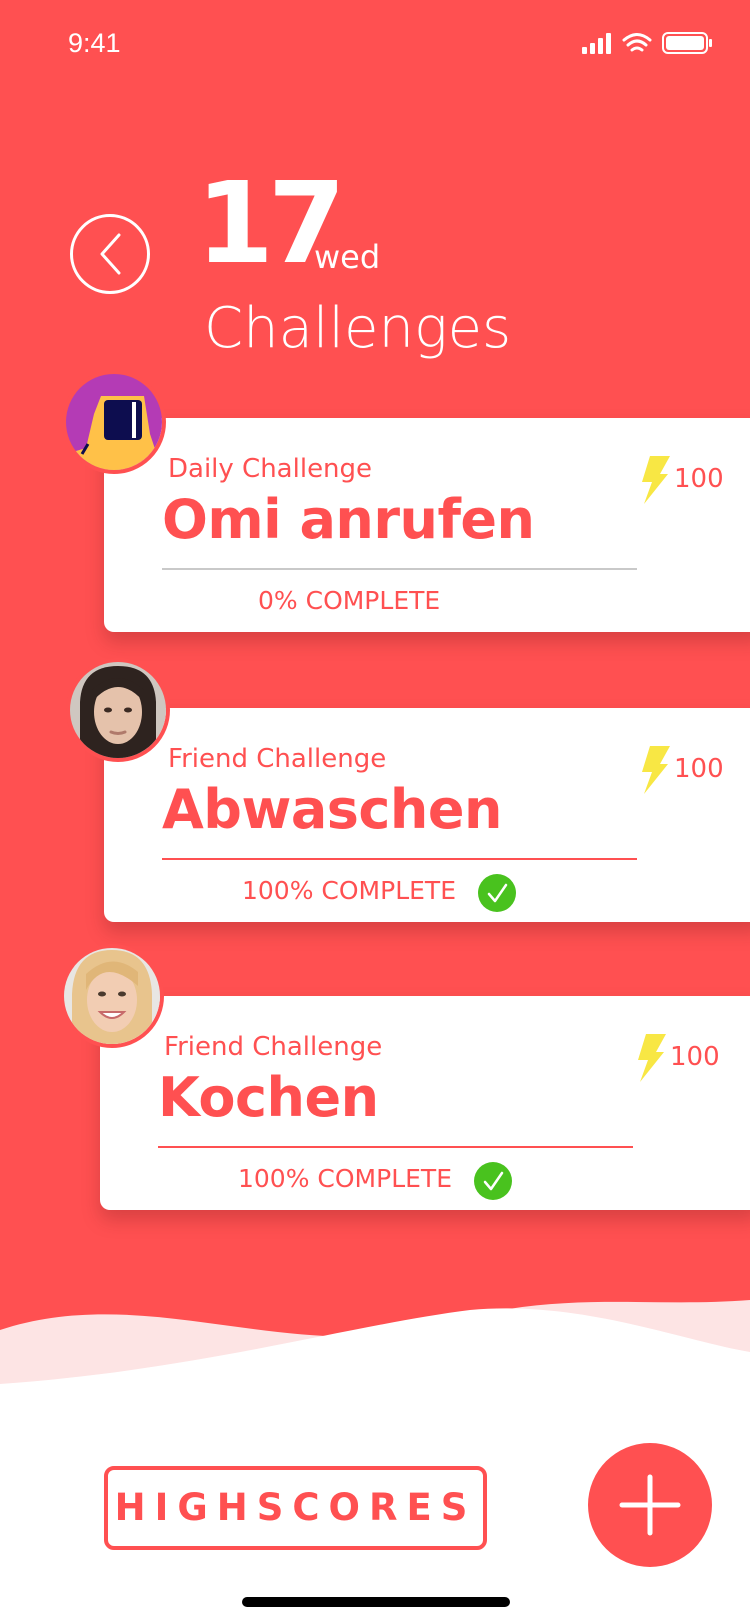 This screenshot has height=1624, width=750. What do you see at coordinates (112, 996) in the screenshot?
I see `blonde-woman-photo-avatar` at bounding box center [112, 996].